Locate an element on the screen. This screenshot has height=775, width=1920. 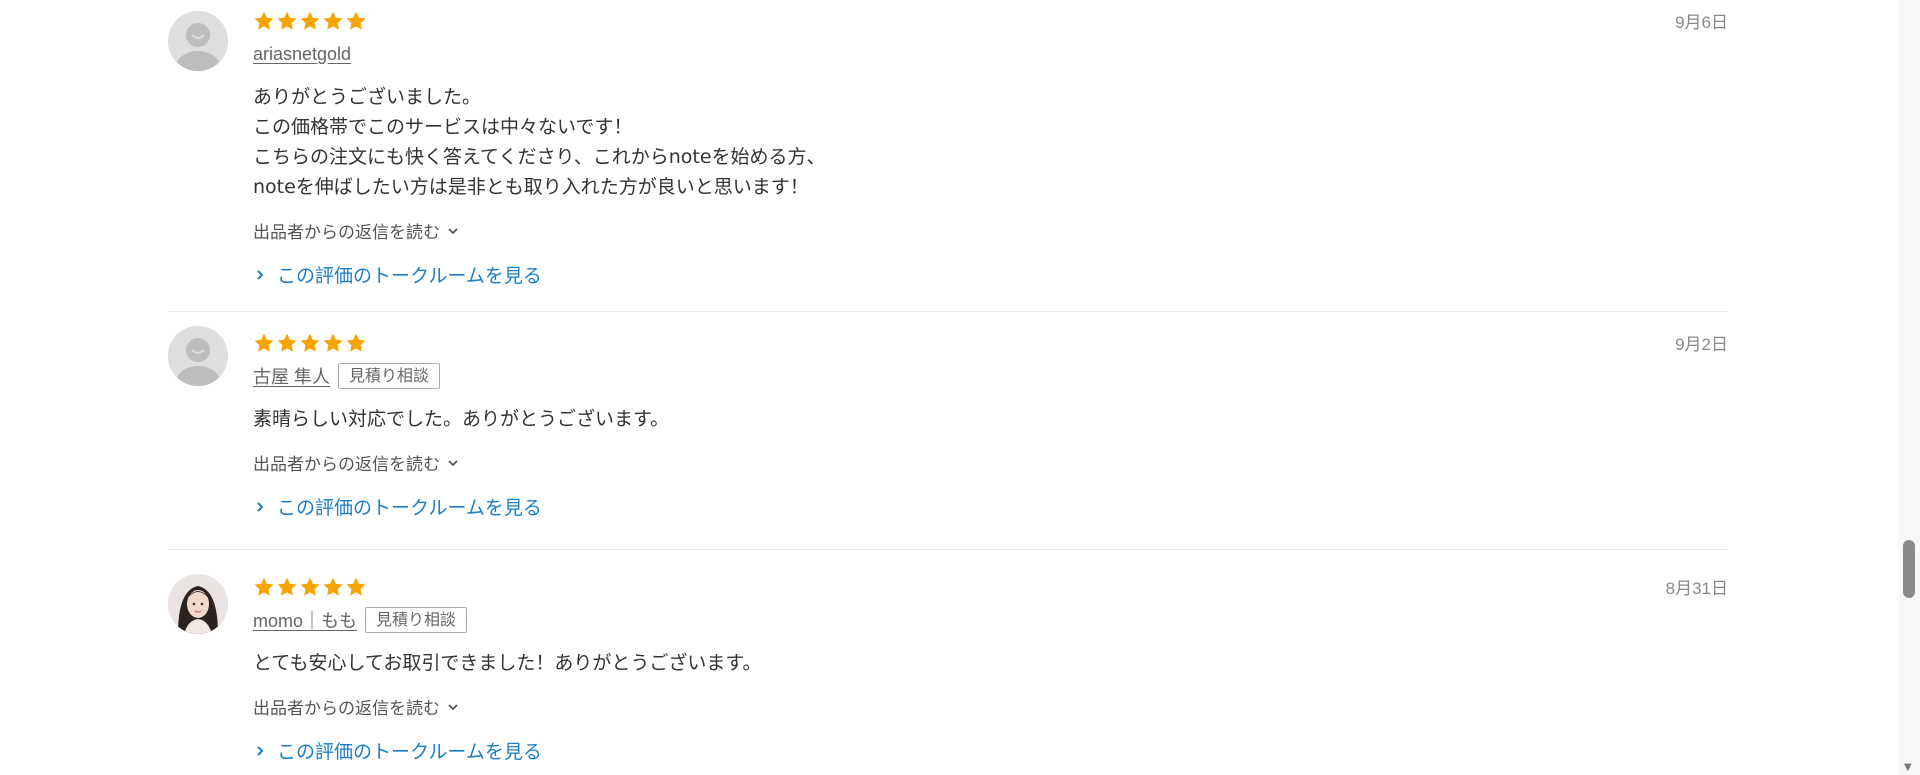
user-row: momo｜もも 見積り相談 is located at coordinates (990, 620).